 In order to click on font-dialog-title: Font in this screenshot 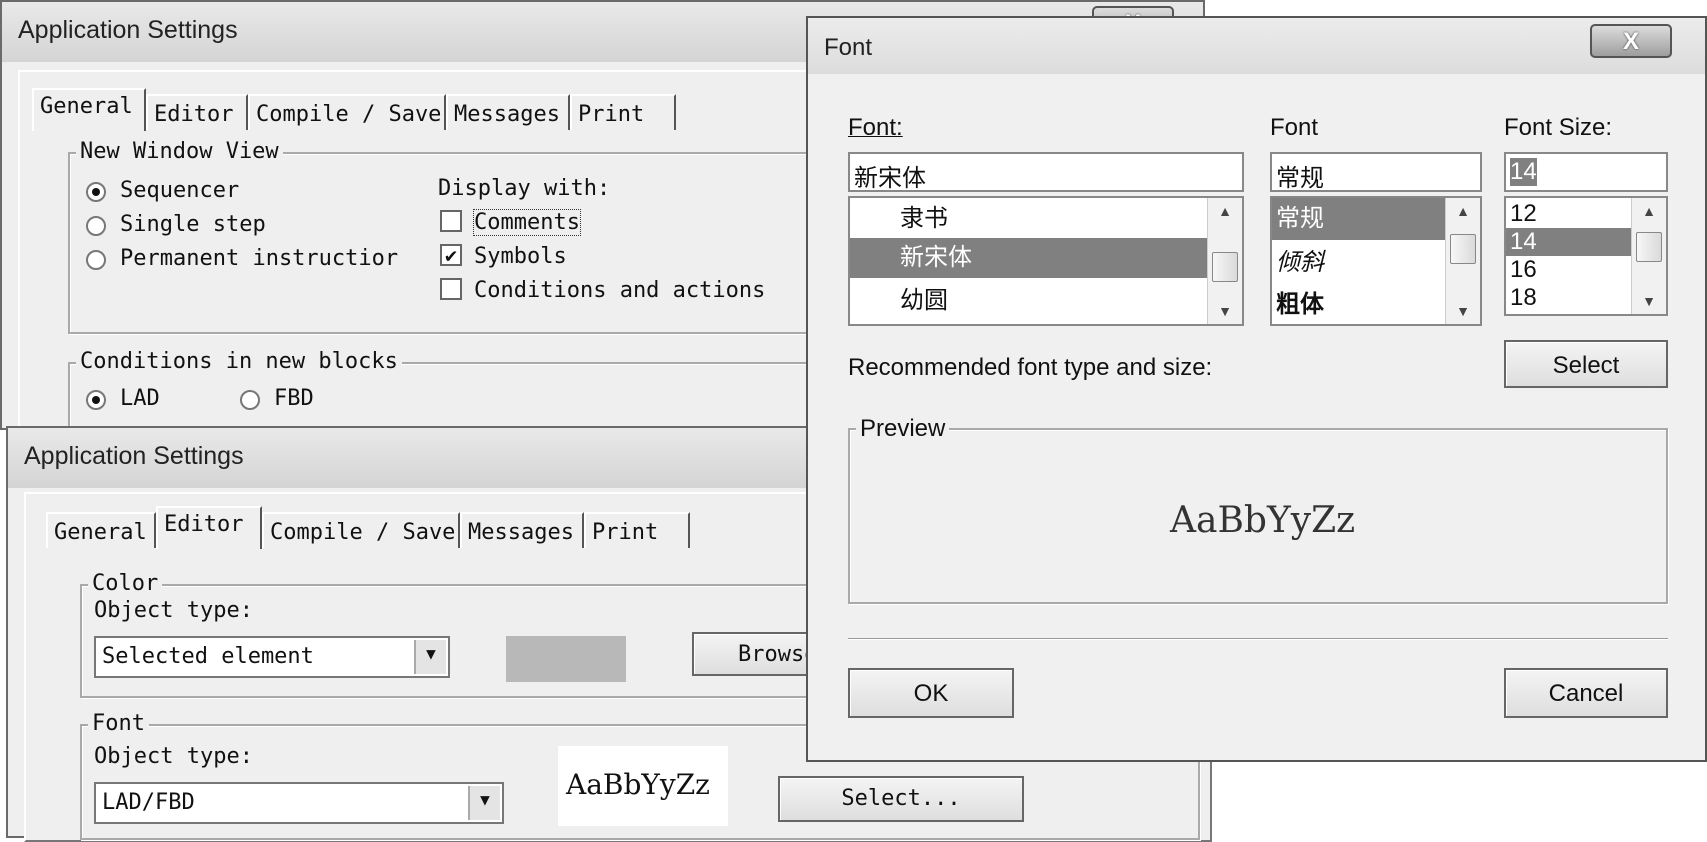, I will do `click(1256, 46)`.